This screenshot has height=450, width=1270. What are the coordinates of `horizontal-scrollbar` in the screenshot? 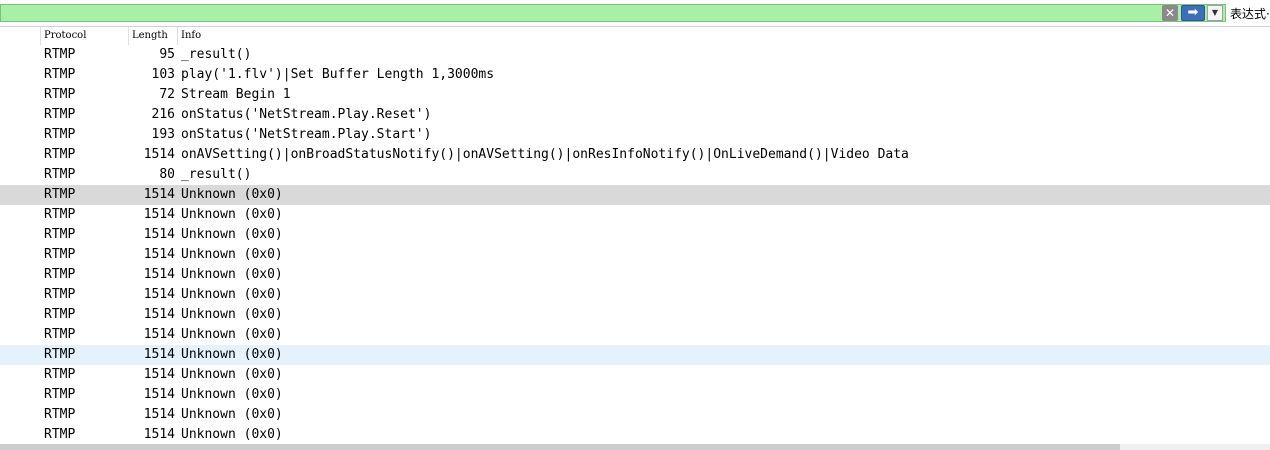 It's located at (635, 447).